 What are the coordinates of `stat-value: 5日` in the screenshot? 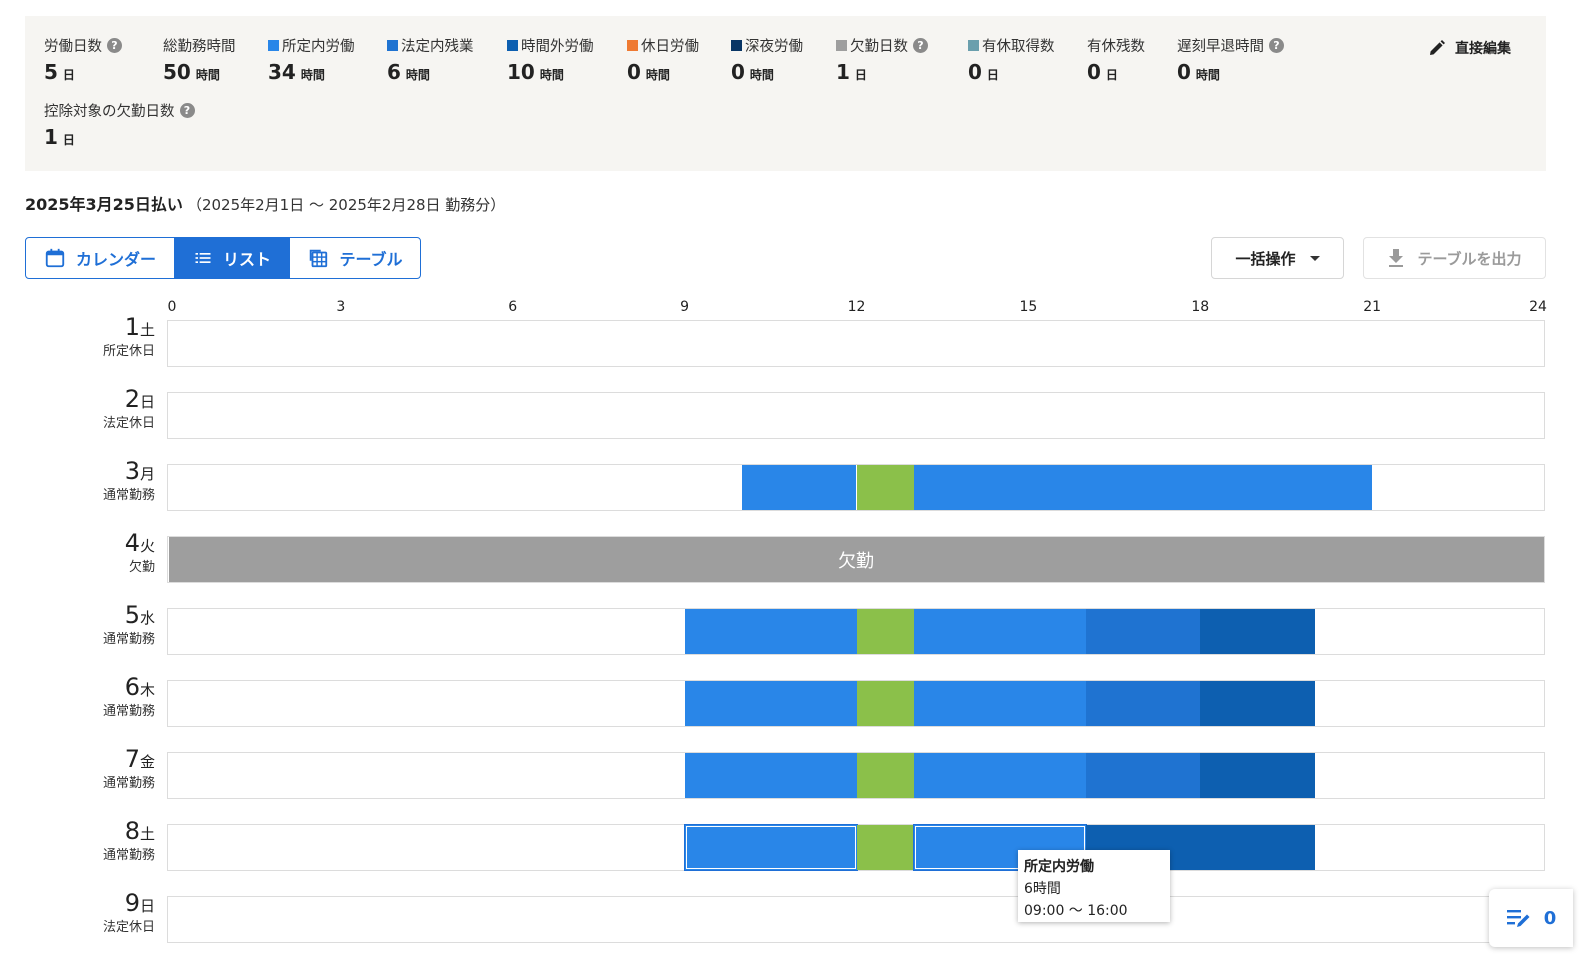 It's located at (83, 72).